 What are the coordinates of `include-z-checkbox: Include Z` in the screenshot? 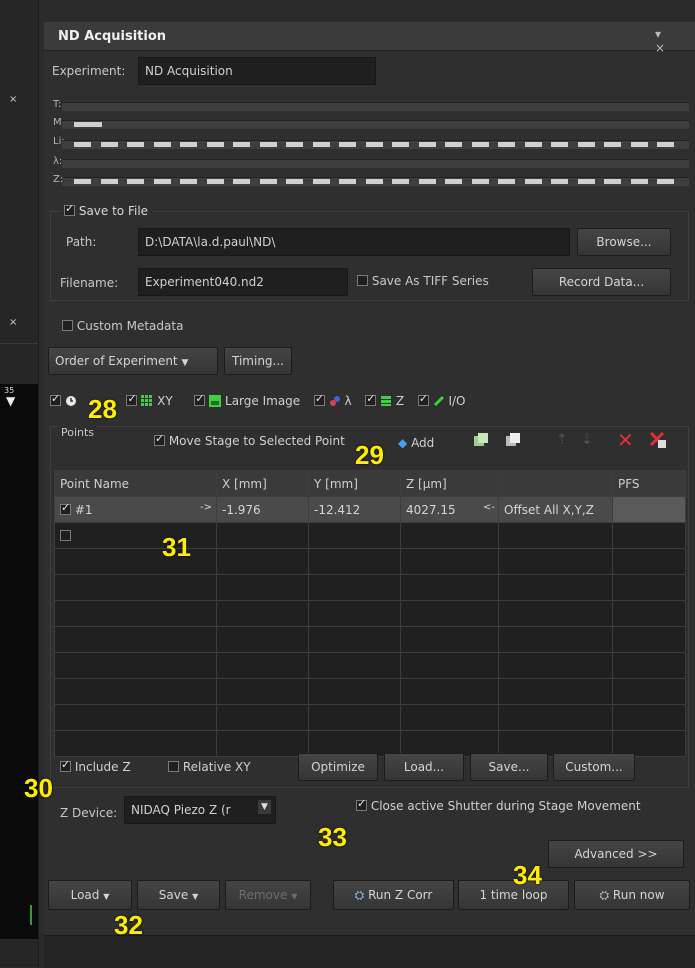 It's located at (95, 766).